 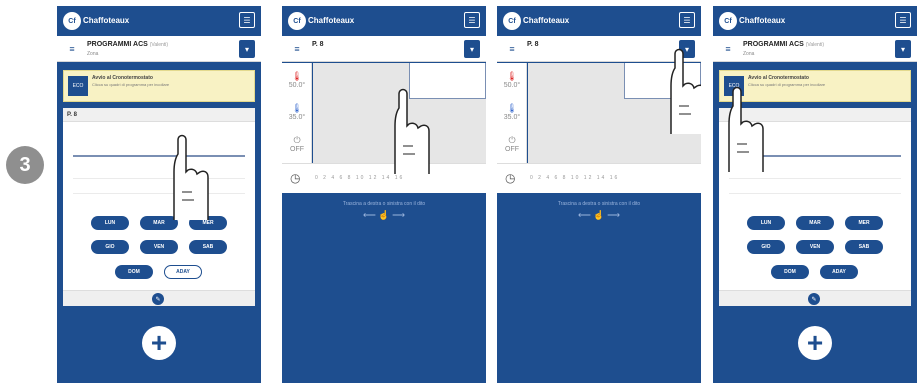 What do you see at coordinates (575, 178) in the screenshot?
I see `time-axis-labels: 0 2 4 6 8 10 12 14 16` at bounding box center [575, 178].